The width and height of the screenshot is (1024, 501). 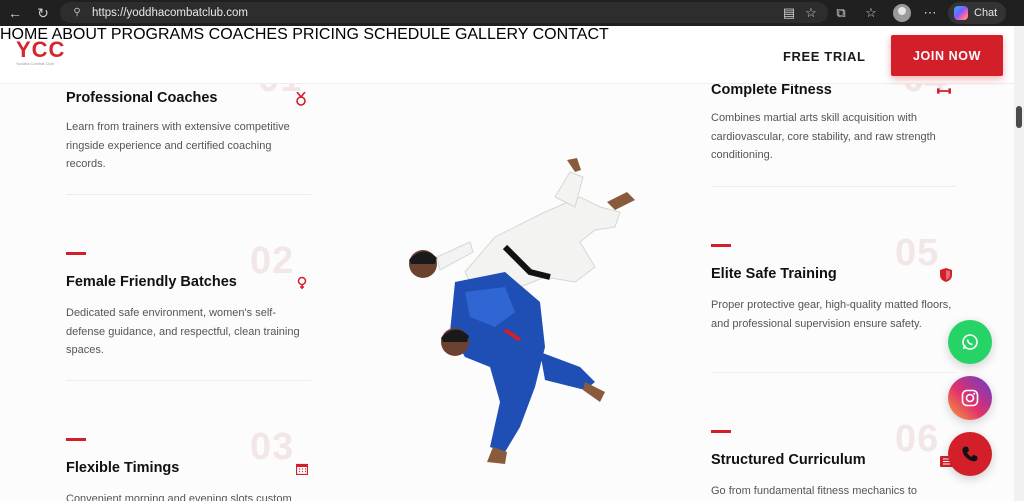 I want to click on whatsapp-icon, so click(x=970, y=342).